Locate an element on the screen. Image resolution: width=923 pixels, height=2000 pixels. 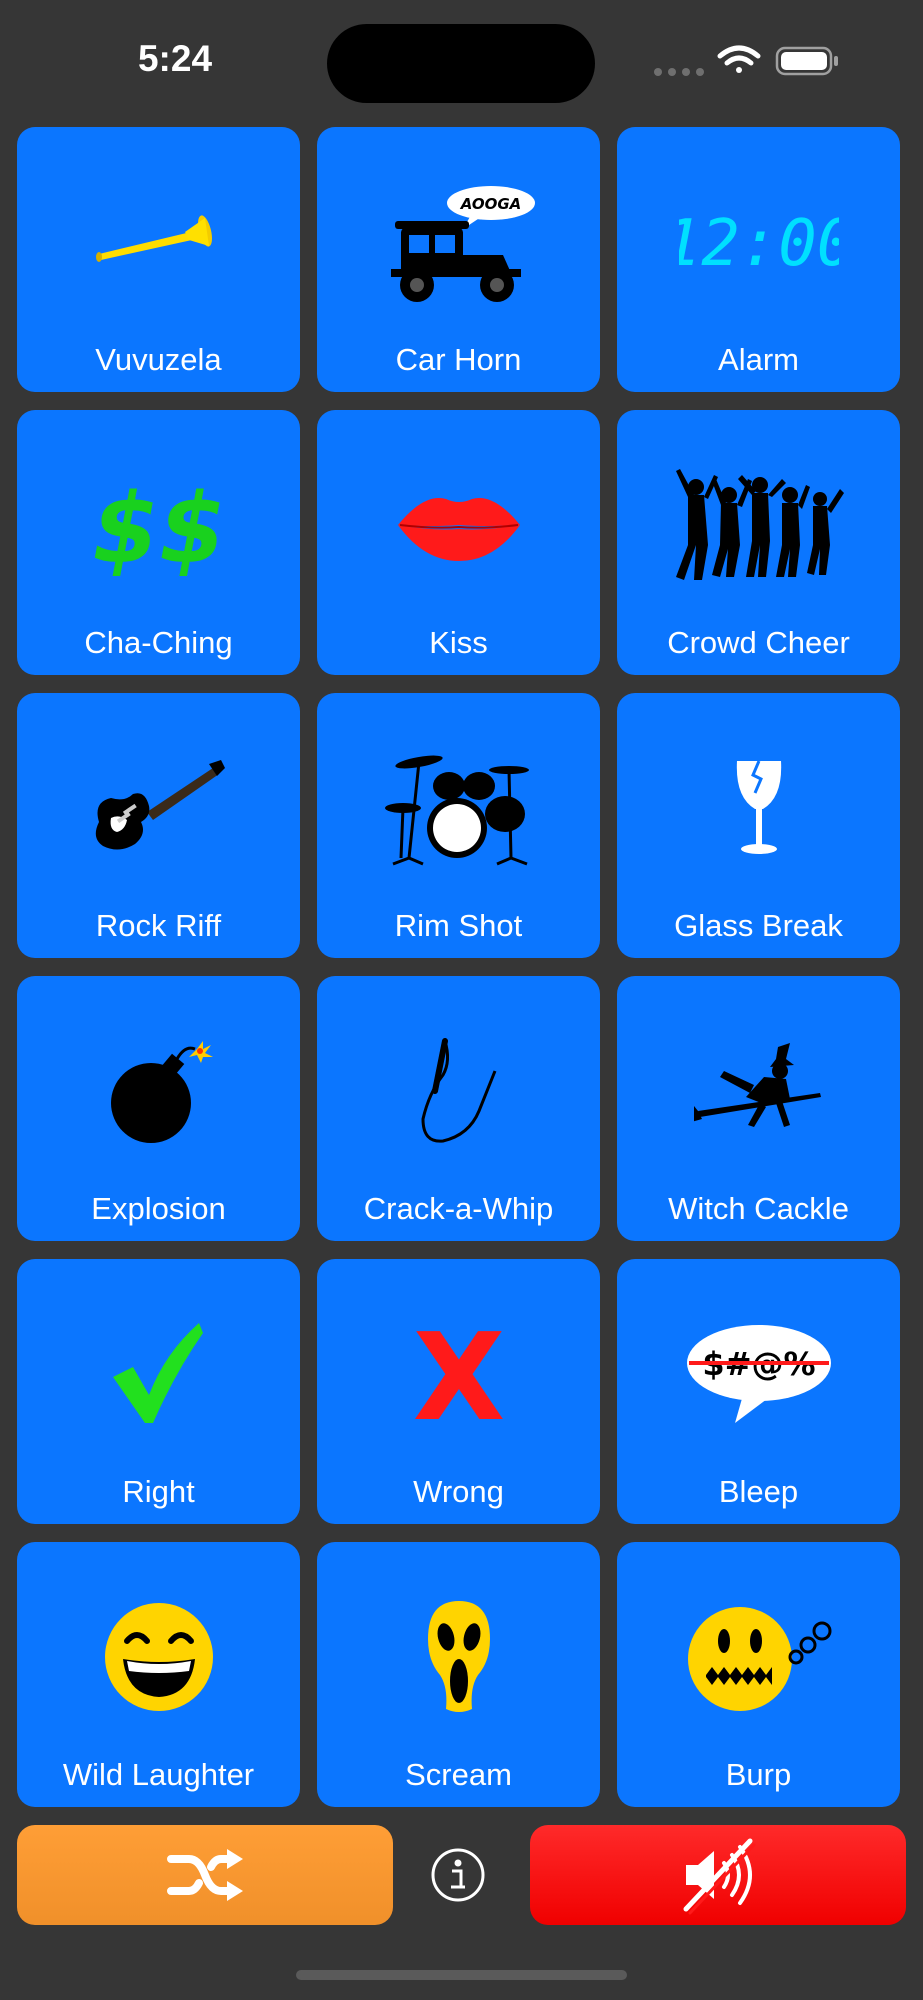
tile-witch-cackle: Witch Cackle is located at coordinates (758, 1108).